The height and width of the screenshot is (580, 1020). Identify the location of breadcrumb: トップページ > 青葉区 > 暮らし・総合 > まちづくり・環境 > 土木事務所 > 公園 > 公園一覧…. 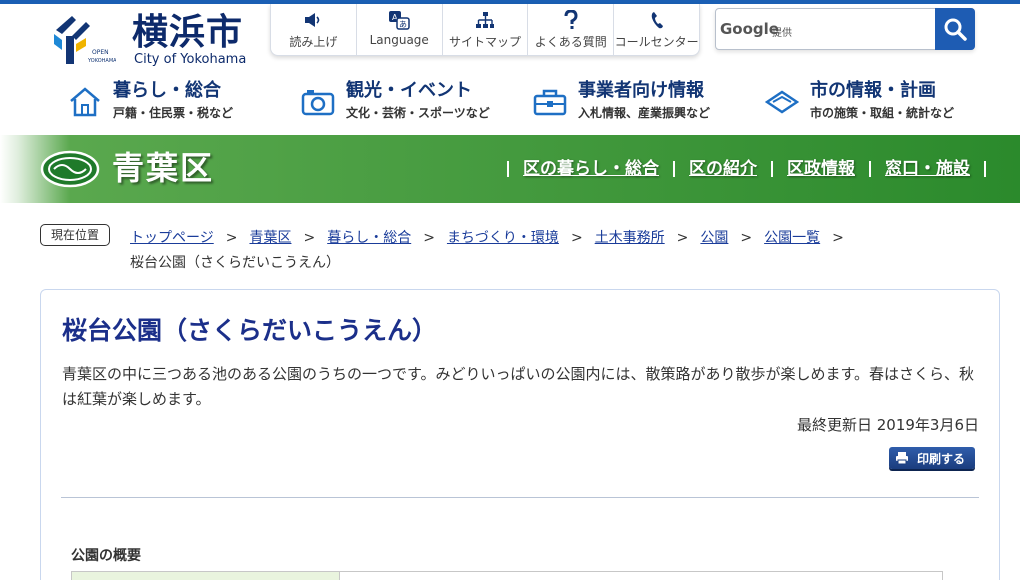
(530, 251).